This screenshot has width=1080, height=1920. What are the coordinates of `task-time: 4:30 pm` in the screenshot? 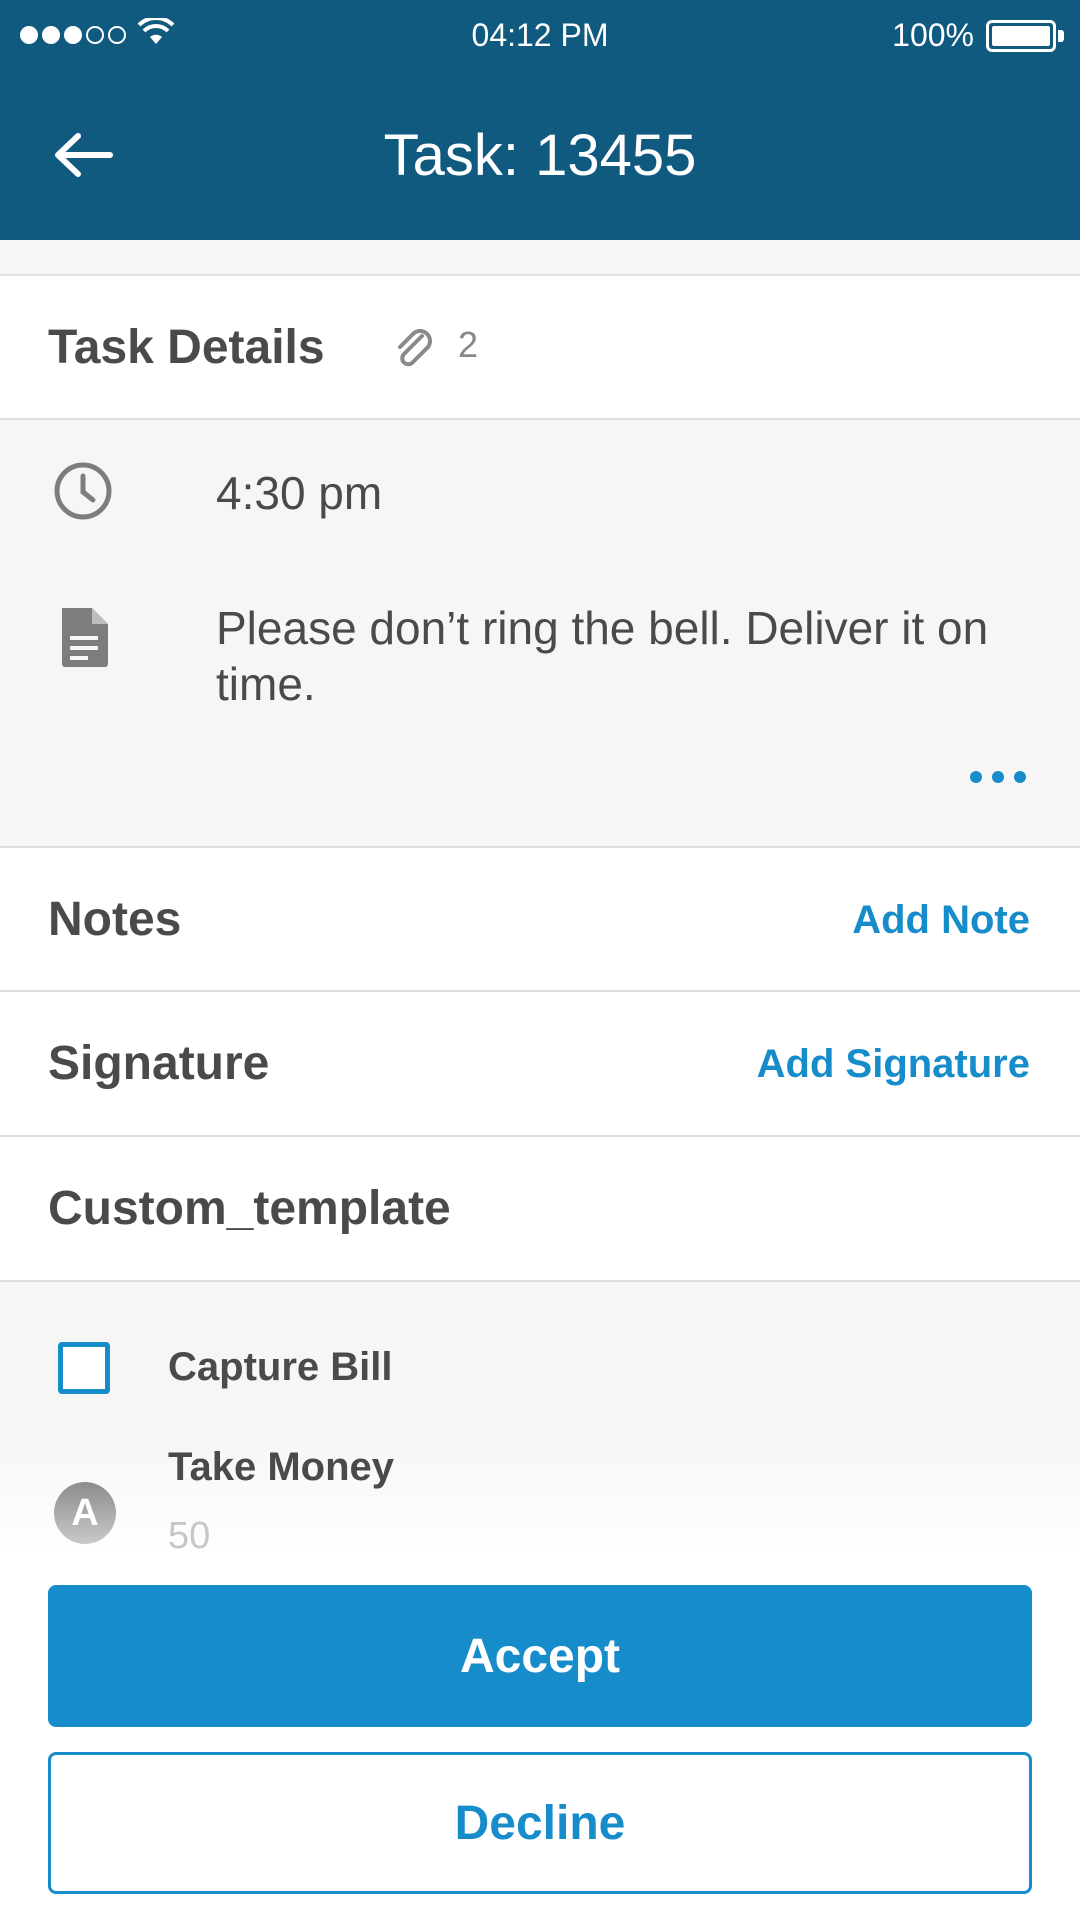 It's located at (299, 493).